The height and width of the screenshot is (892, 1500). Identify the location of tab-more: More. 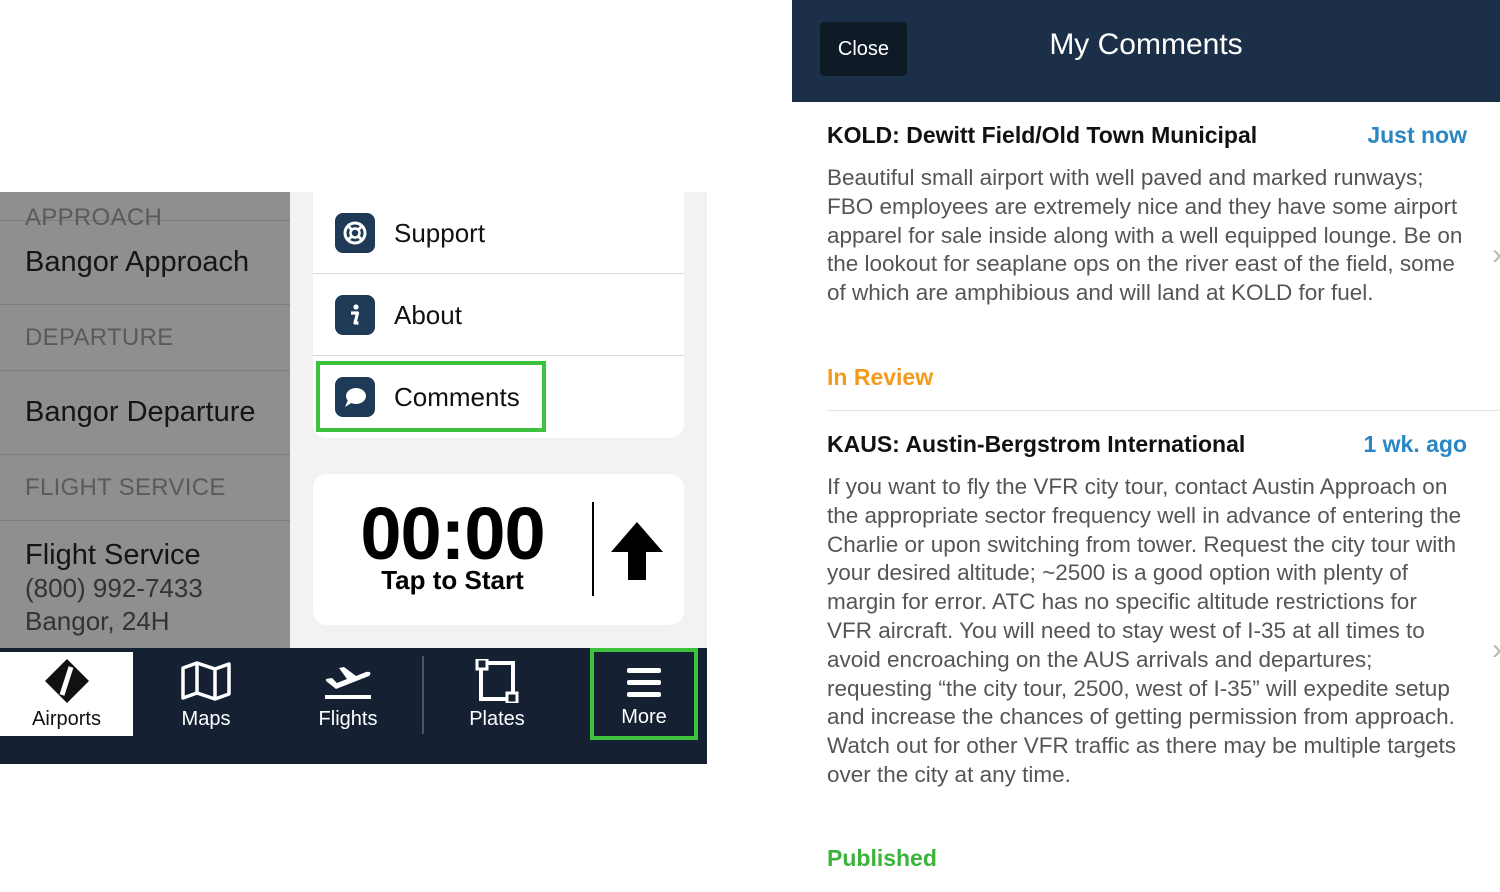
(644, 694).